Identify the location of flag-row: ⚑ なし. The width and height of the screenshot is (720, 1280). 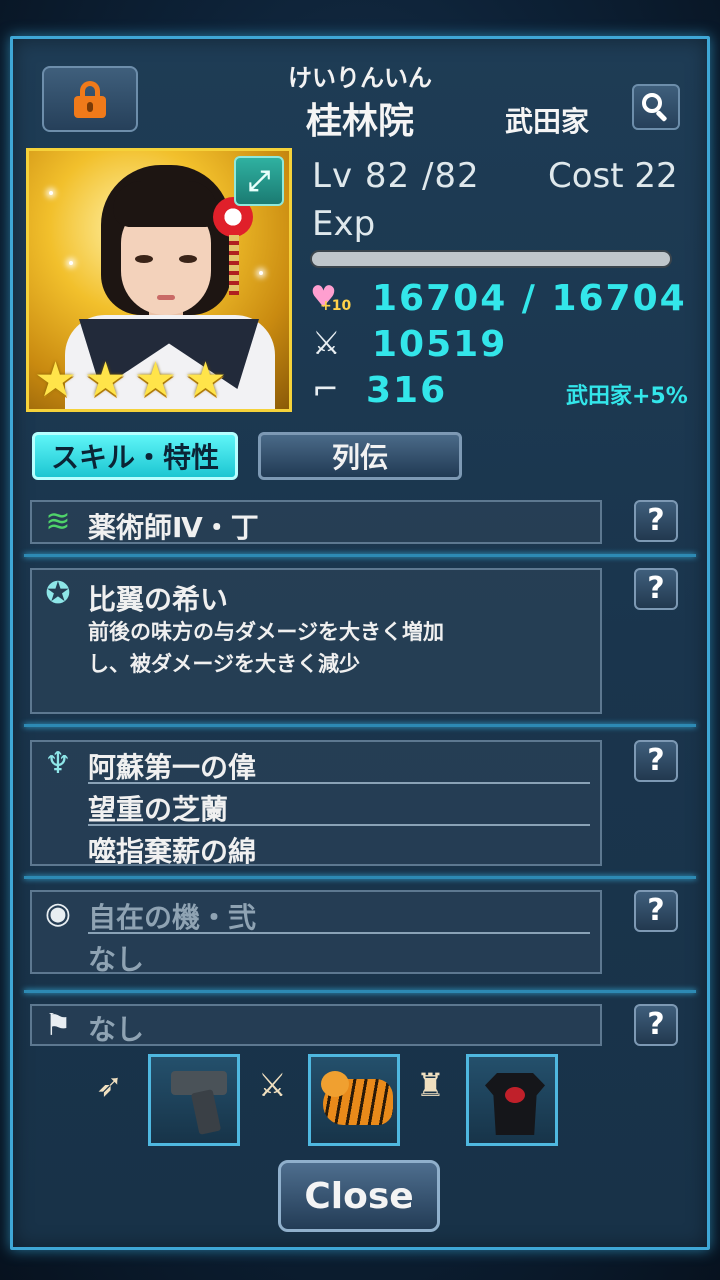
(316, 1025).